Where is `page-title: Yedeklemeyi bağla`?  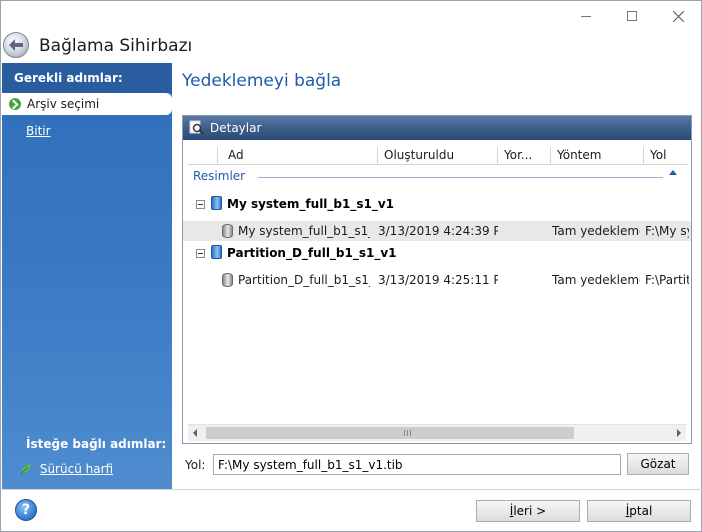 page-title: Yedeklemeyi bağla is located at coordinates (262, 81).